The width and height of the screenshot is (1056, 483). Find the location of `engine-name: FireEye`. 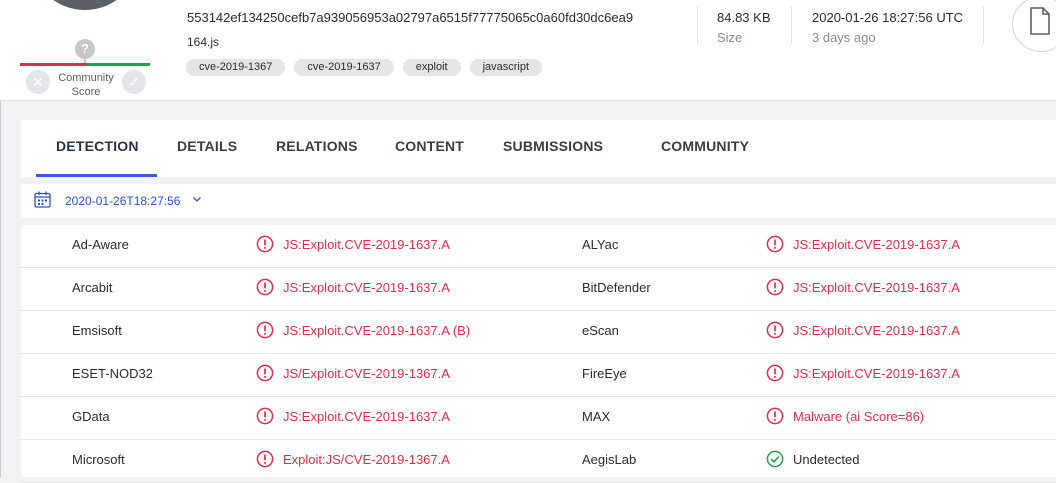

engine-name: FireEye is located at coordinates (604, 373).